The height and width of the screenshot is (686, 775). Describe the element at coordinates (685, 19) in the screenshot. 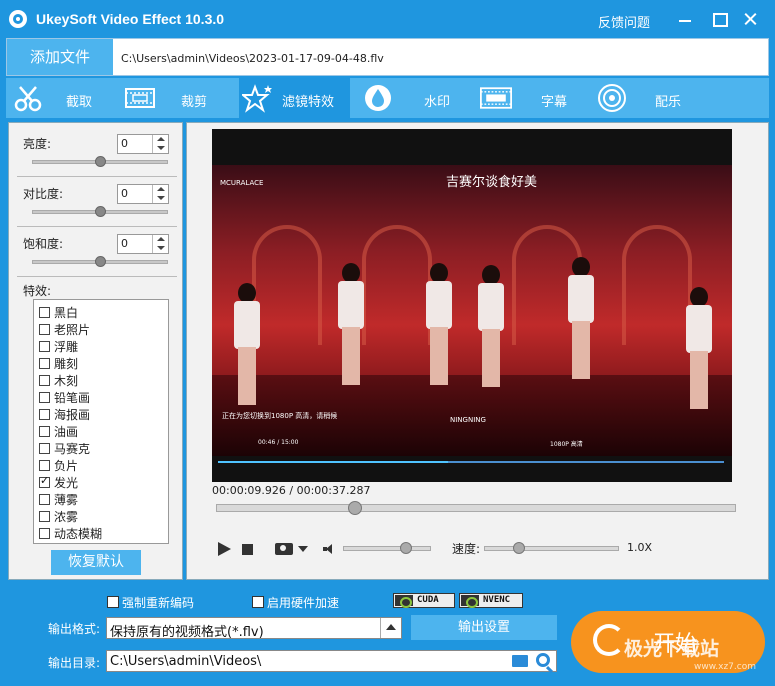

I see `minimize-button` at that location.